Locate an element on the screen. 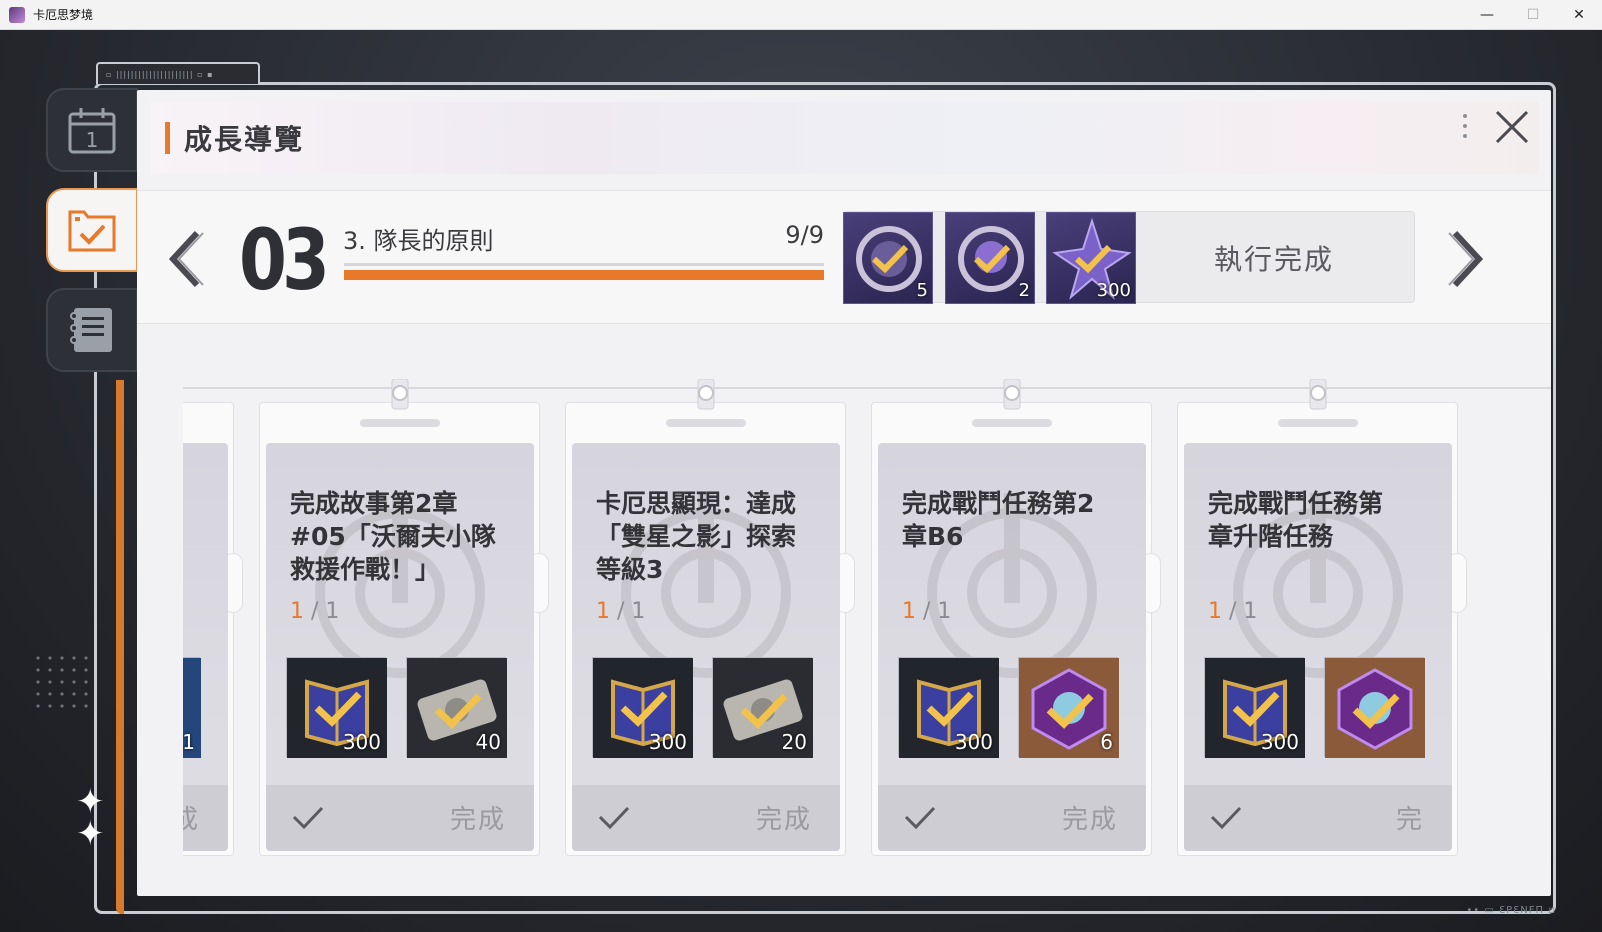  chapter-reward-2: 2 is located at coordinates (990, 258).